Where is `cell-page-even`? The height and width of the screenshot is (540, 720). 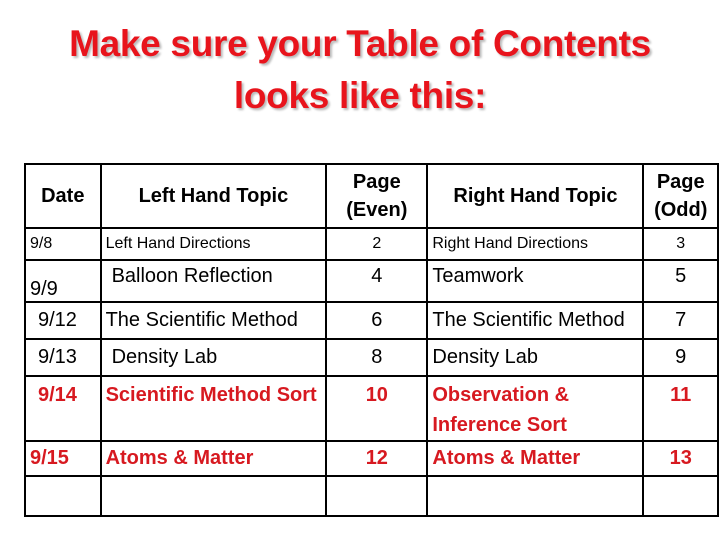
cell-page-even is located at coordinates (377, 496).